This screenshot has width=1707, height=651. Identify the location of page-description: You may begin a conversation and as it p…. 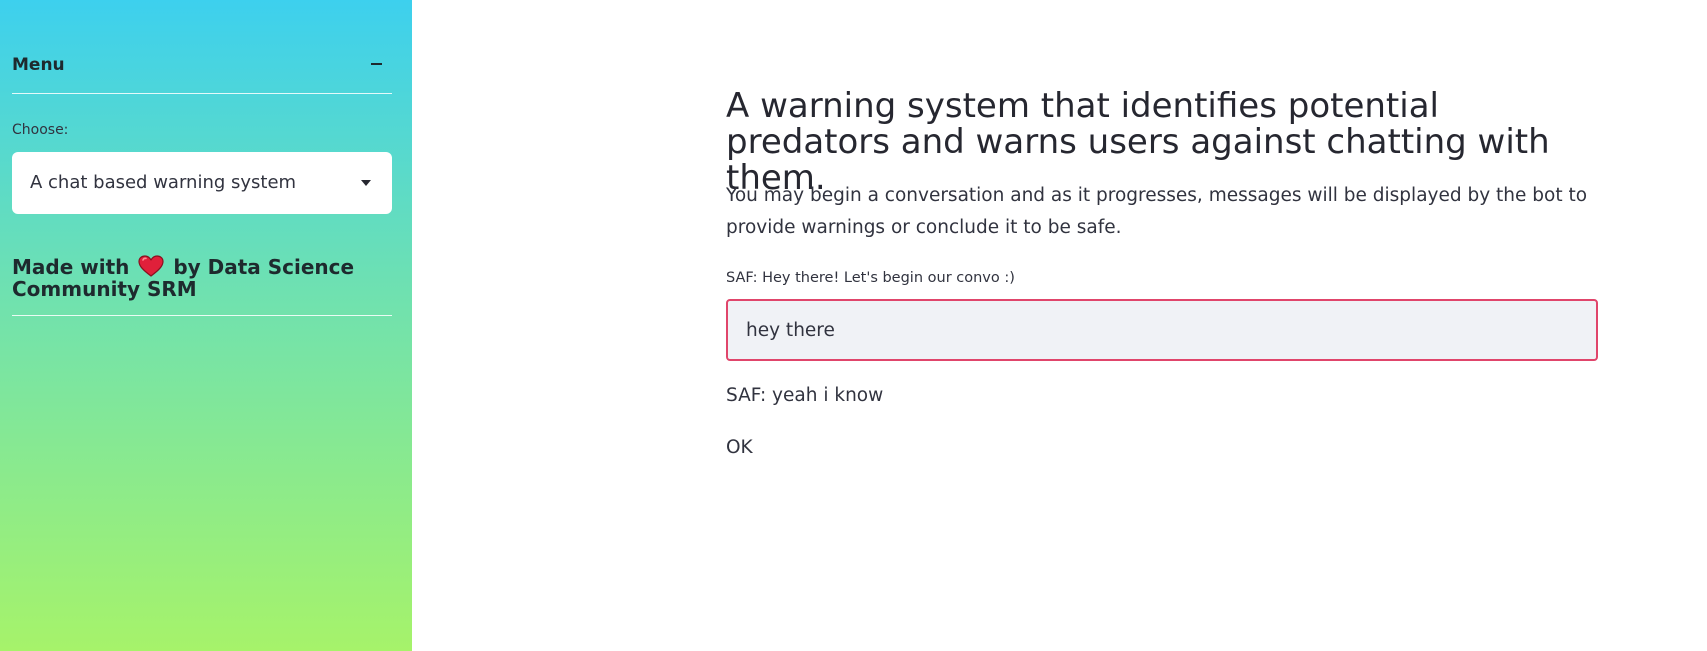
(1157, 211).